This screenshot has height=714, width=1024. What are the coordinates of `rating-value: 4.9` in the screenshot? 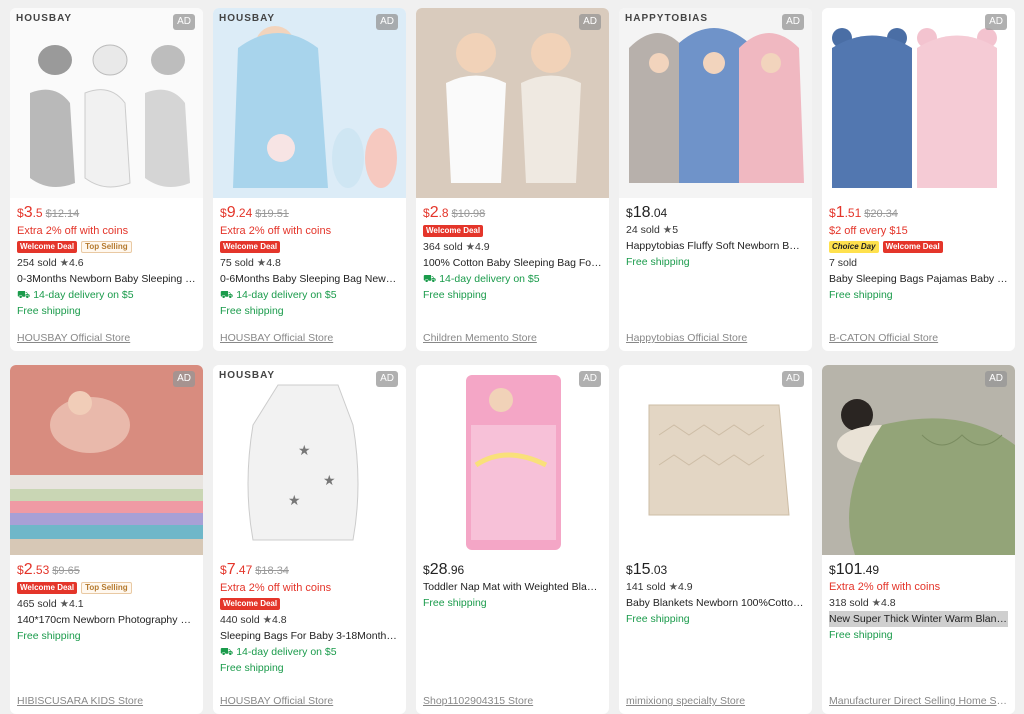 It's located at (685, 587).